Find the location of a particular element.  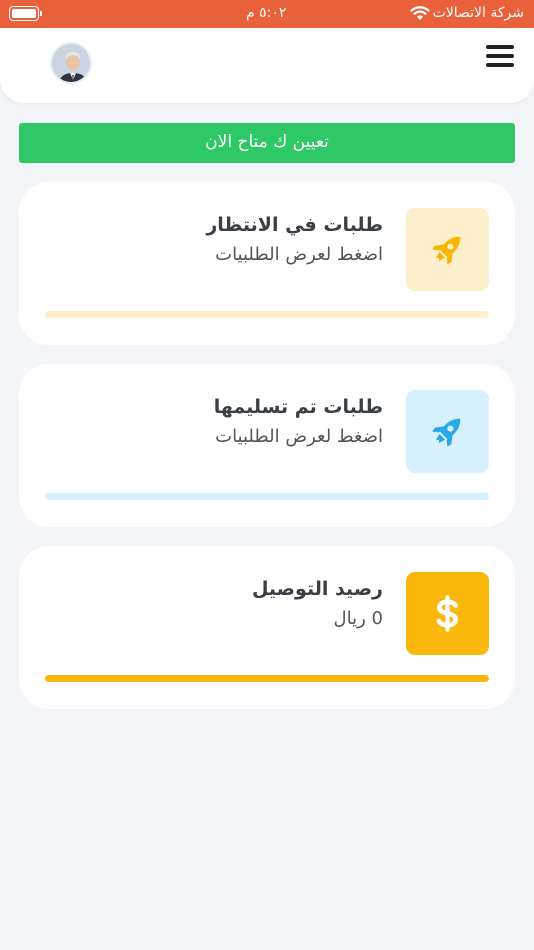

carrier-name: شركة الاتصالات is located at coordinates (478, 13).